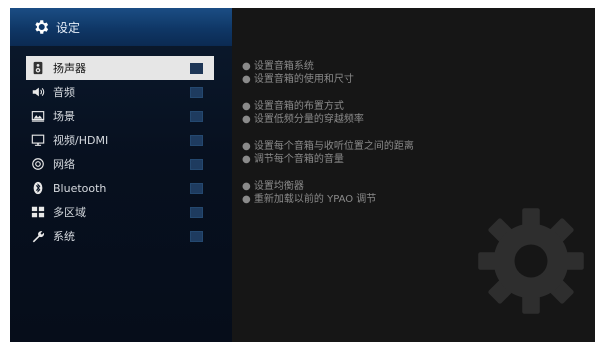  Describe the element at coordinates (328, 146) in the screenshot. I see `help-line: ● 设置每个音箱与收听位置之间的距离` at that location.